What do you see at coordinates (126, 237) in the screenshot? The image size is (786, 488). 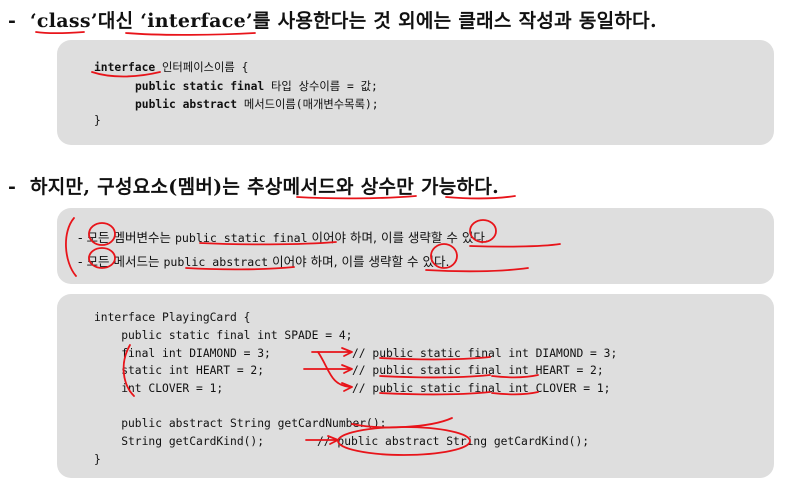 I see `rule-1-prefix: - 모든 멤버변수는` at bounding box center [126, 237].